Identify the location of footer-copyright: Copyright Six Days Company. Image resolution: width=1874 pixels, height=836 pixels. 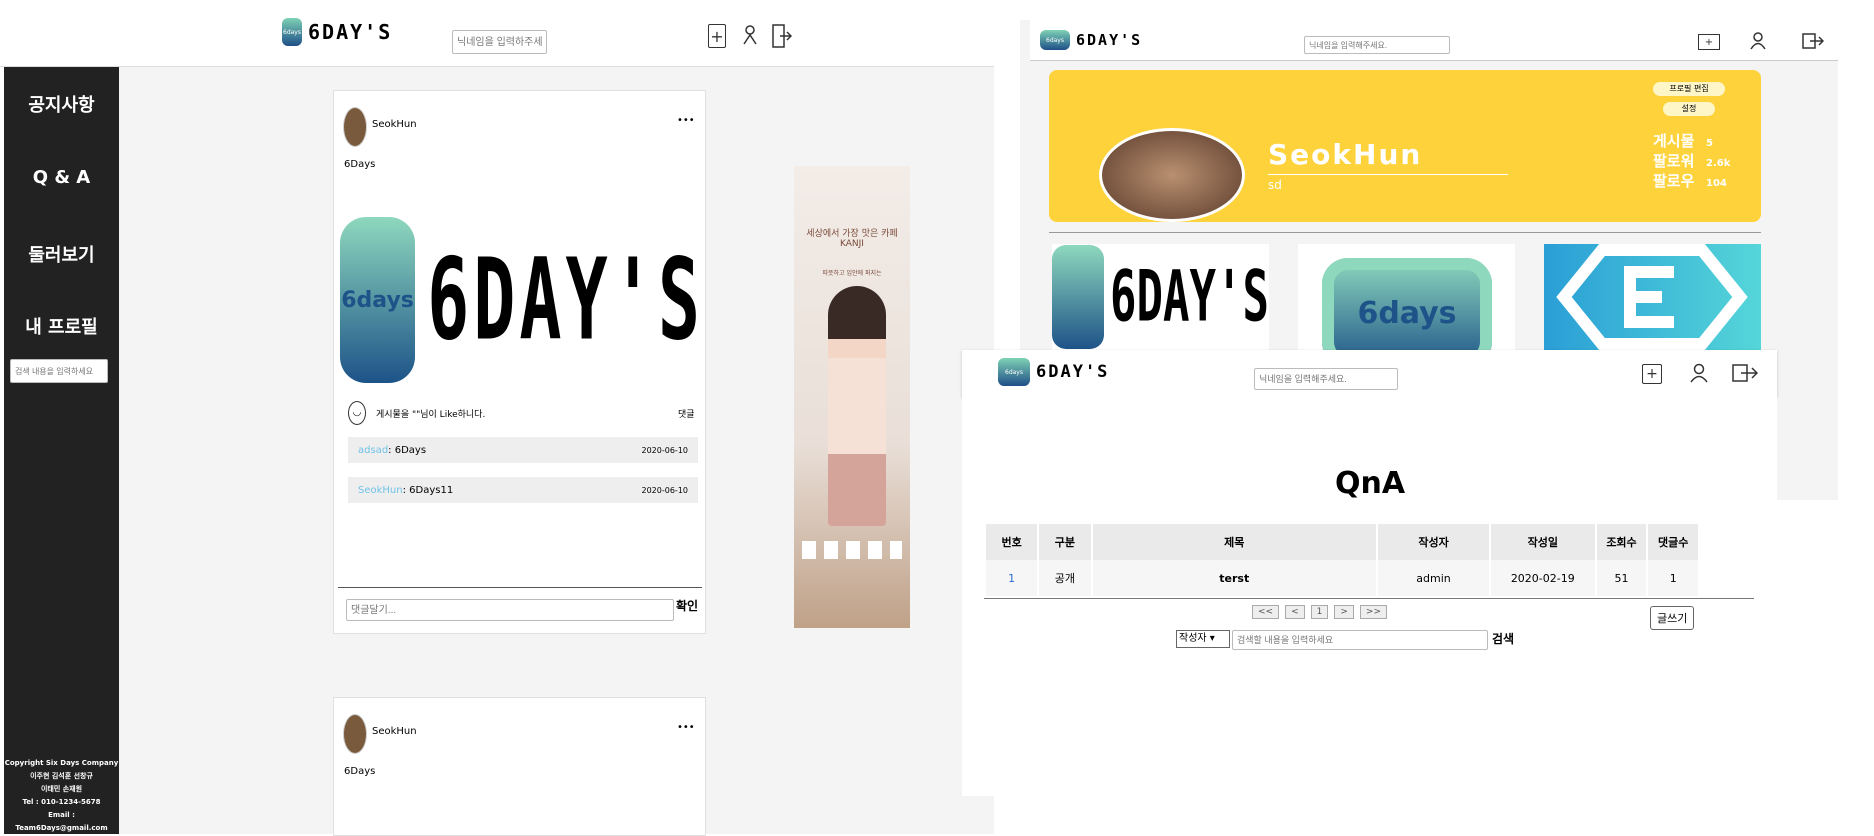
(61, 763).